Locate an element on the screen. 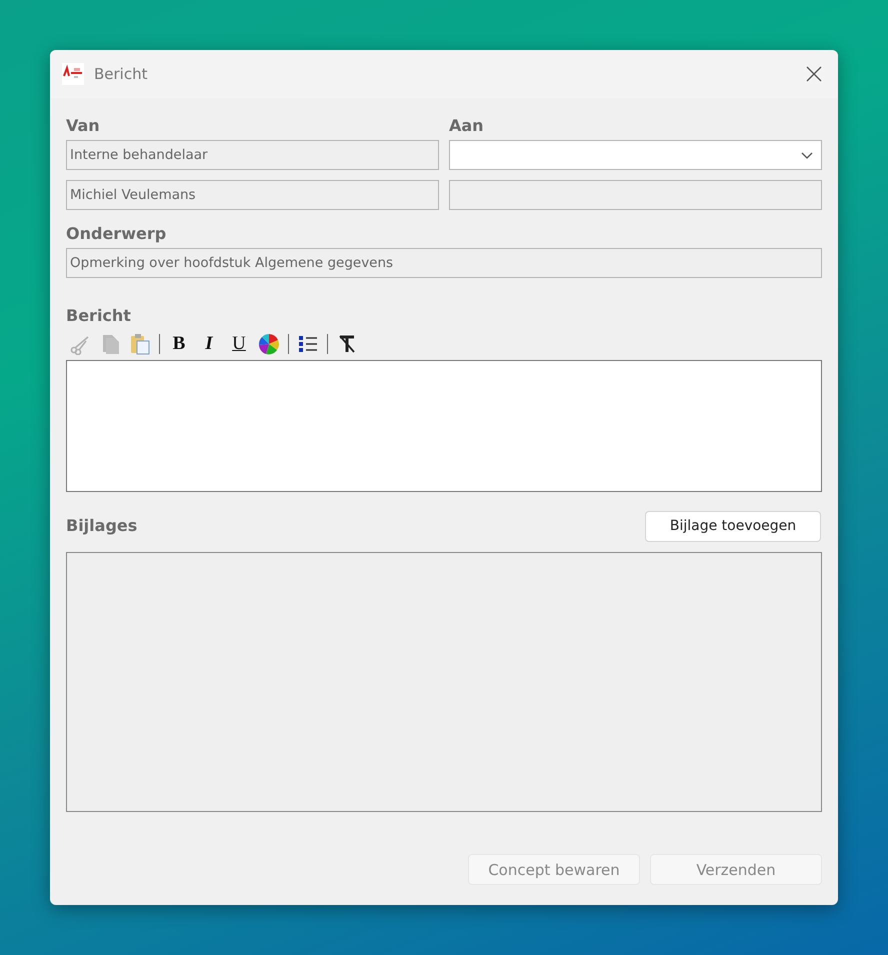 The height and width of the screenshot is (955, 888). italic-button: I is located at coordinates (209, 344).